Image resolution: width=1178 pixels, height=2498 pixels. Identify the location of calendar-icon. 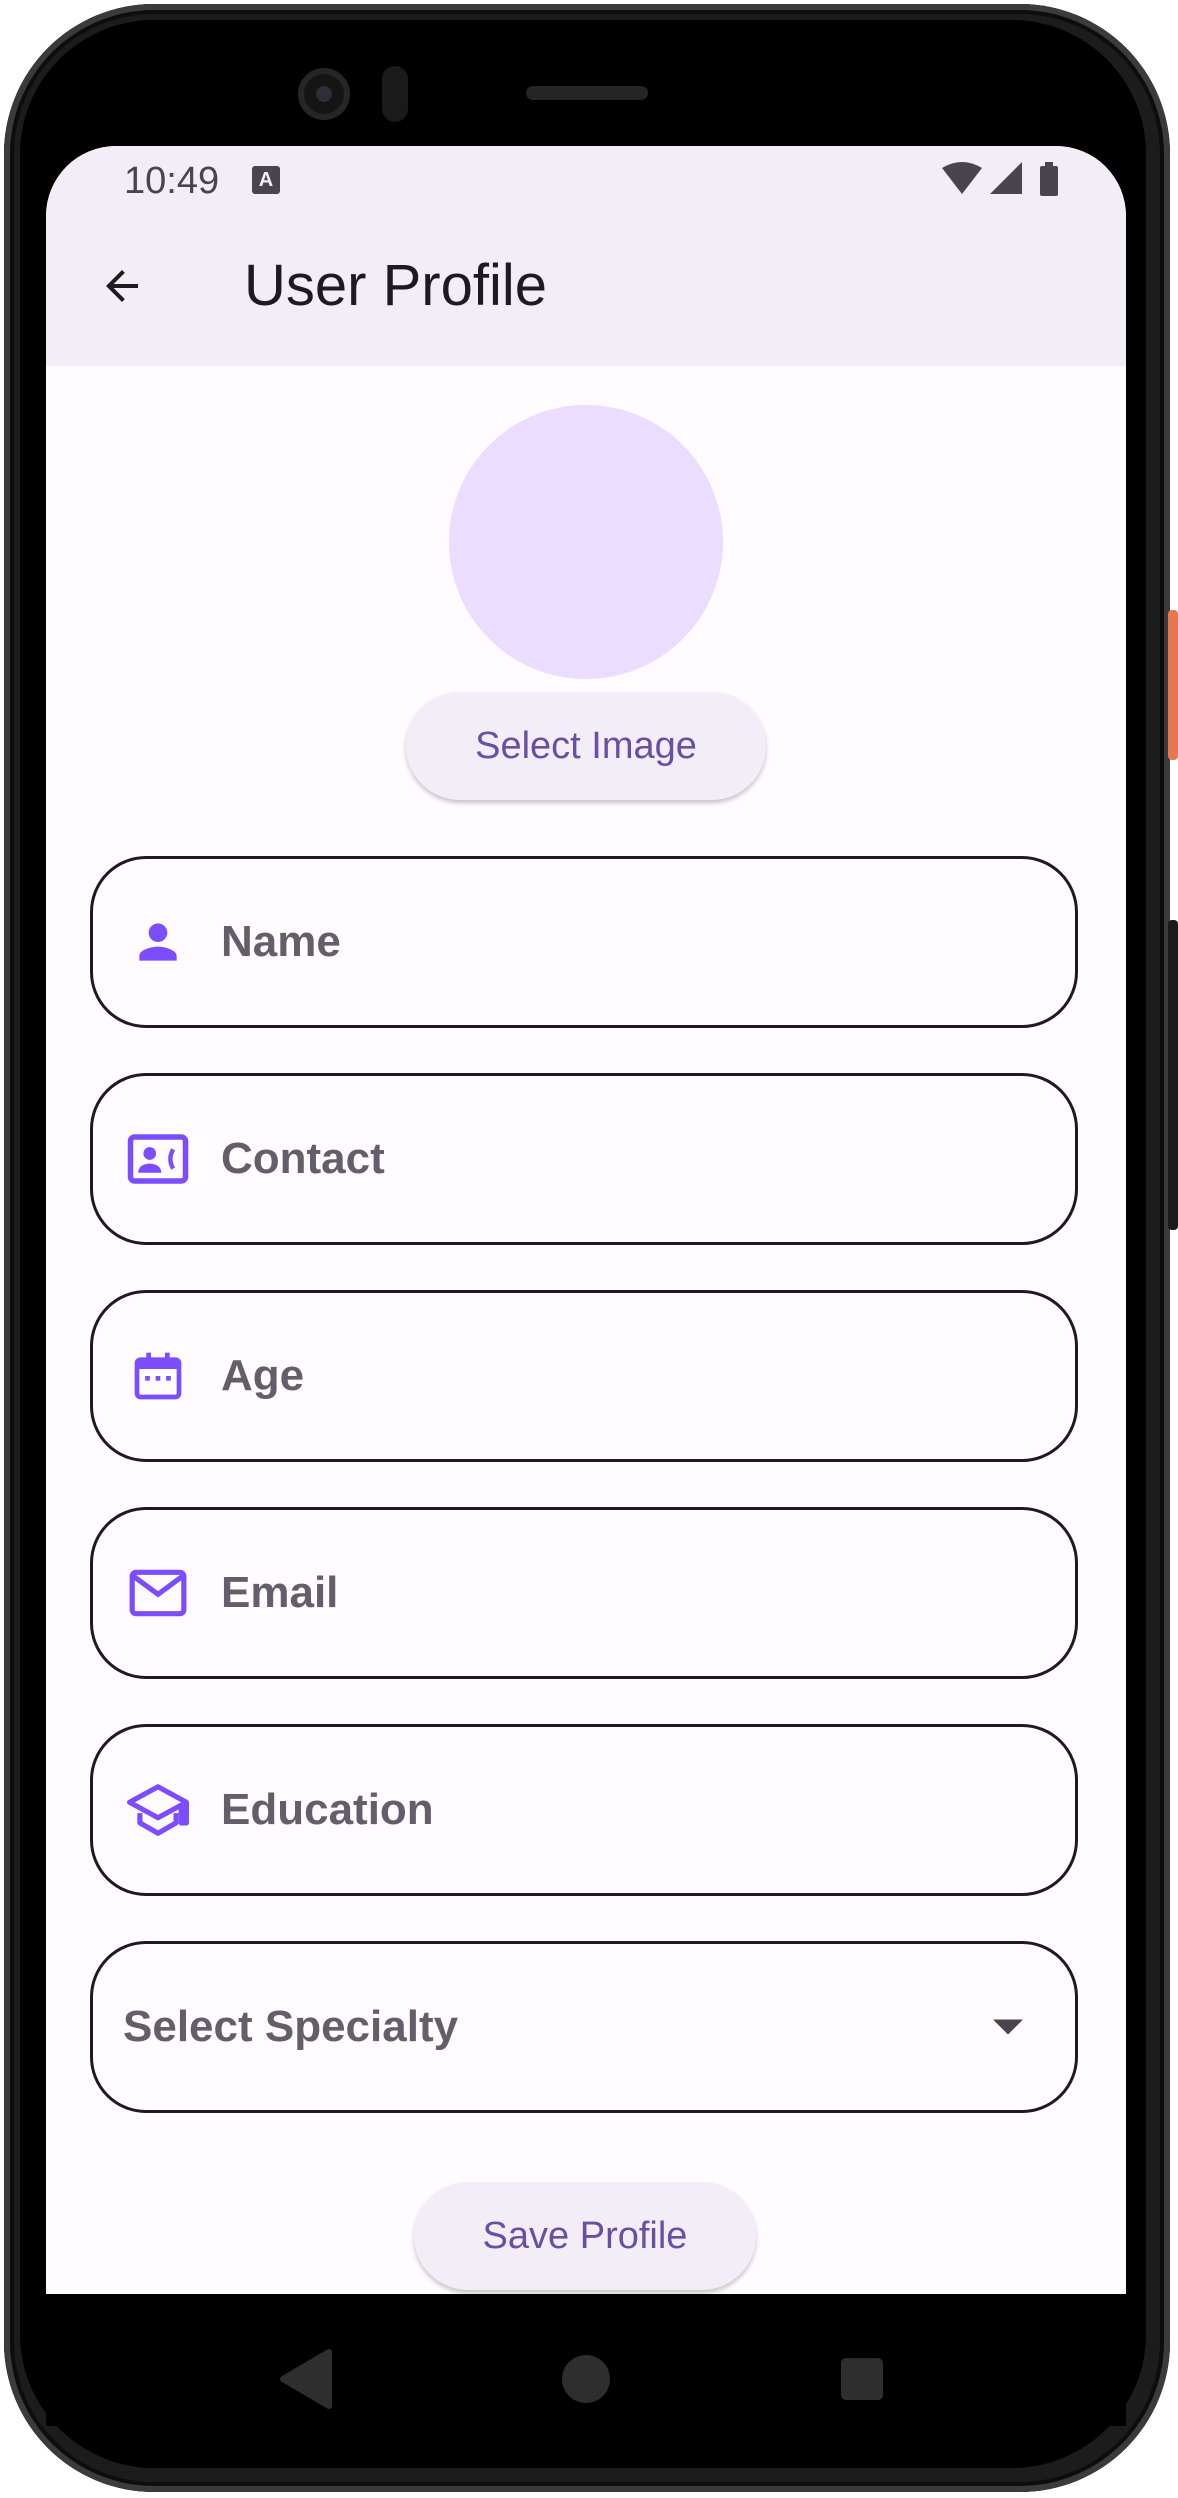
(158, 1376).